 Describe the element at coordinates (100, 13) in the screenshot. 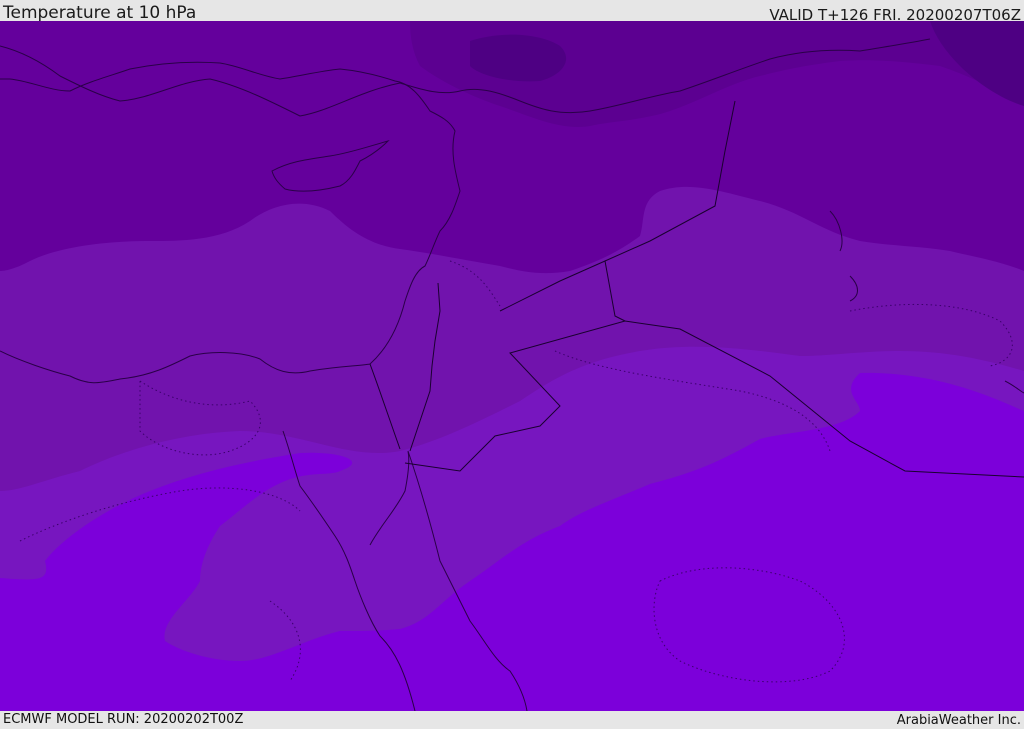

I see `map-title: Temperature at 10 hPa` at that location.